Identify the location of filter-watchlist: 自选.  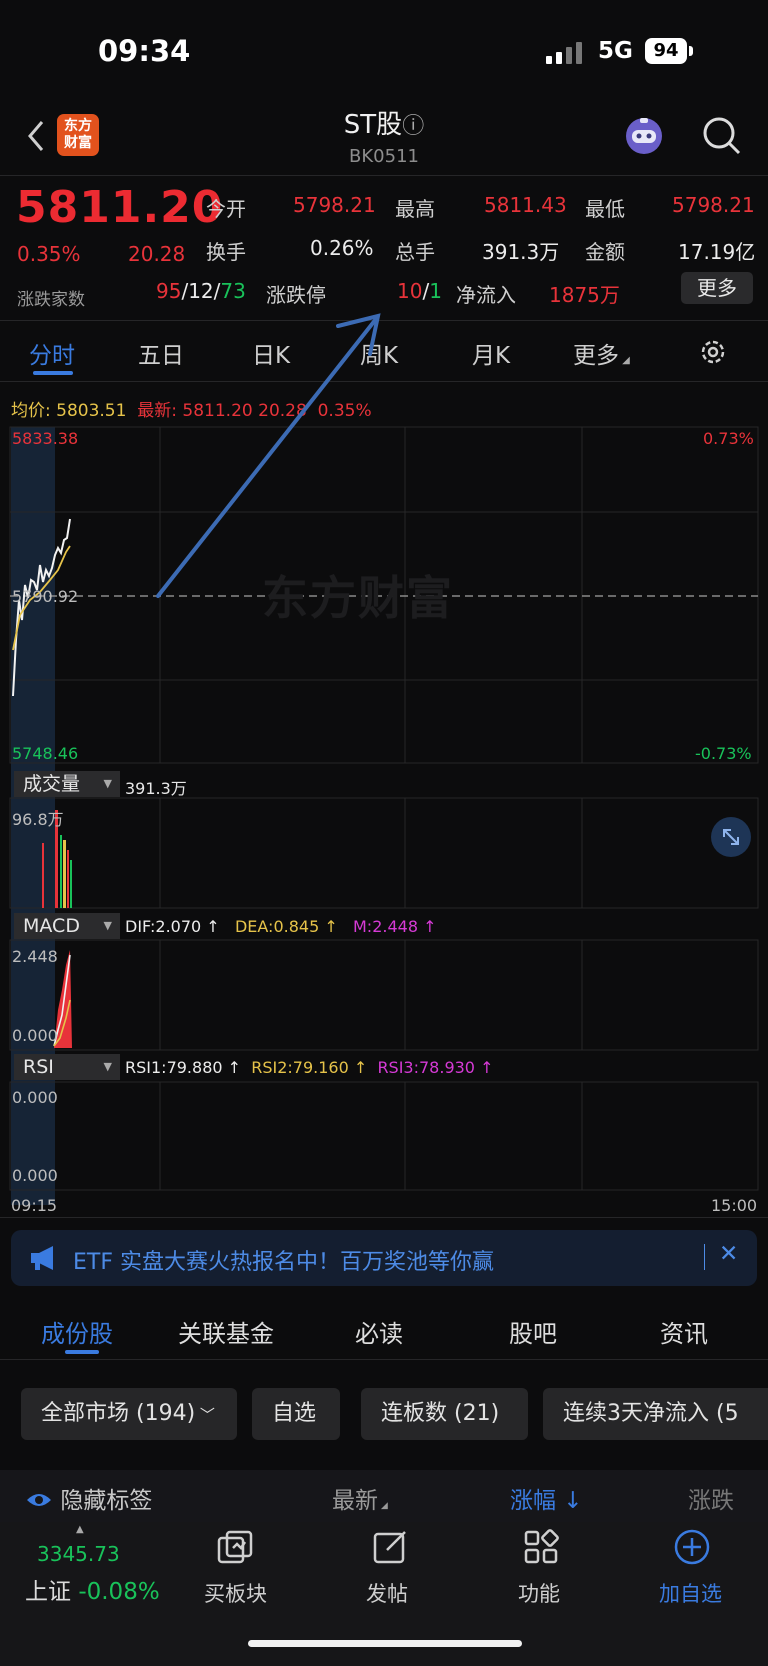
(296, 1414).